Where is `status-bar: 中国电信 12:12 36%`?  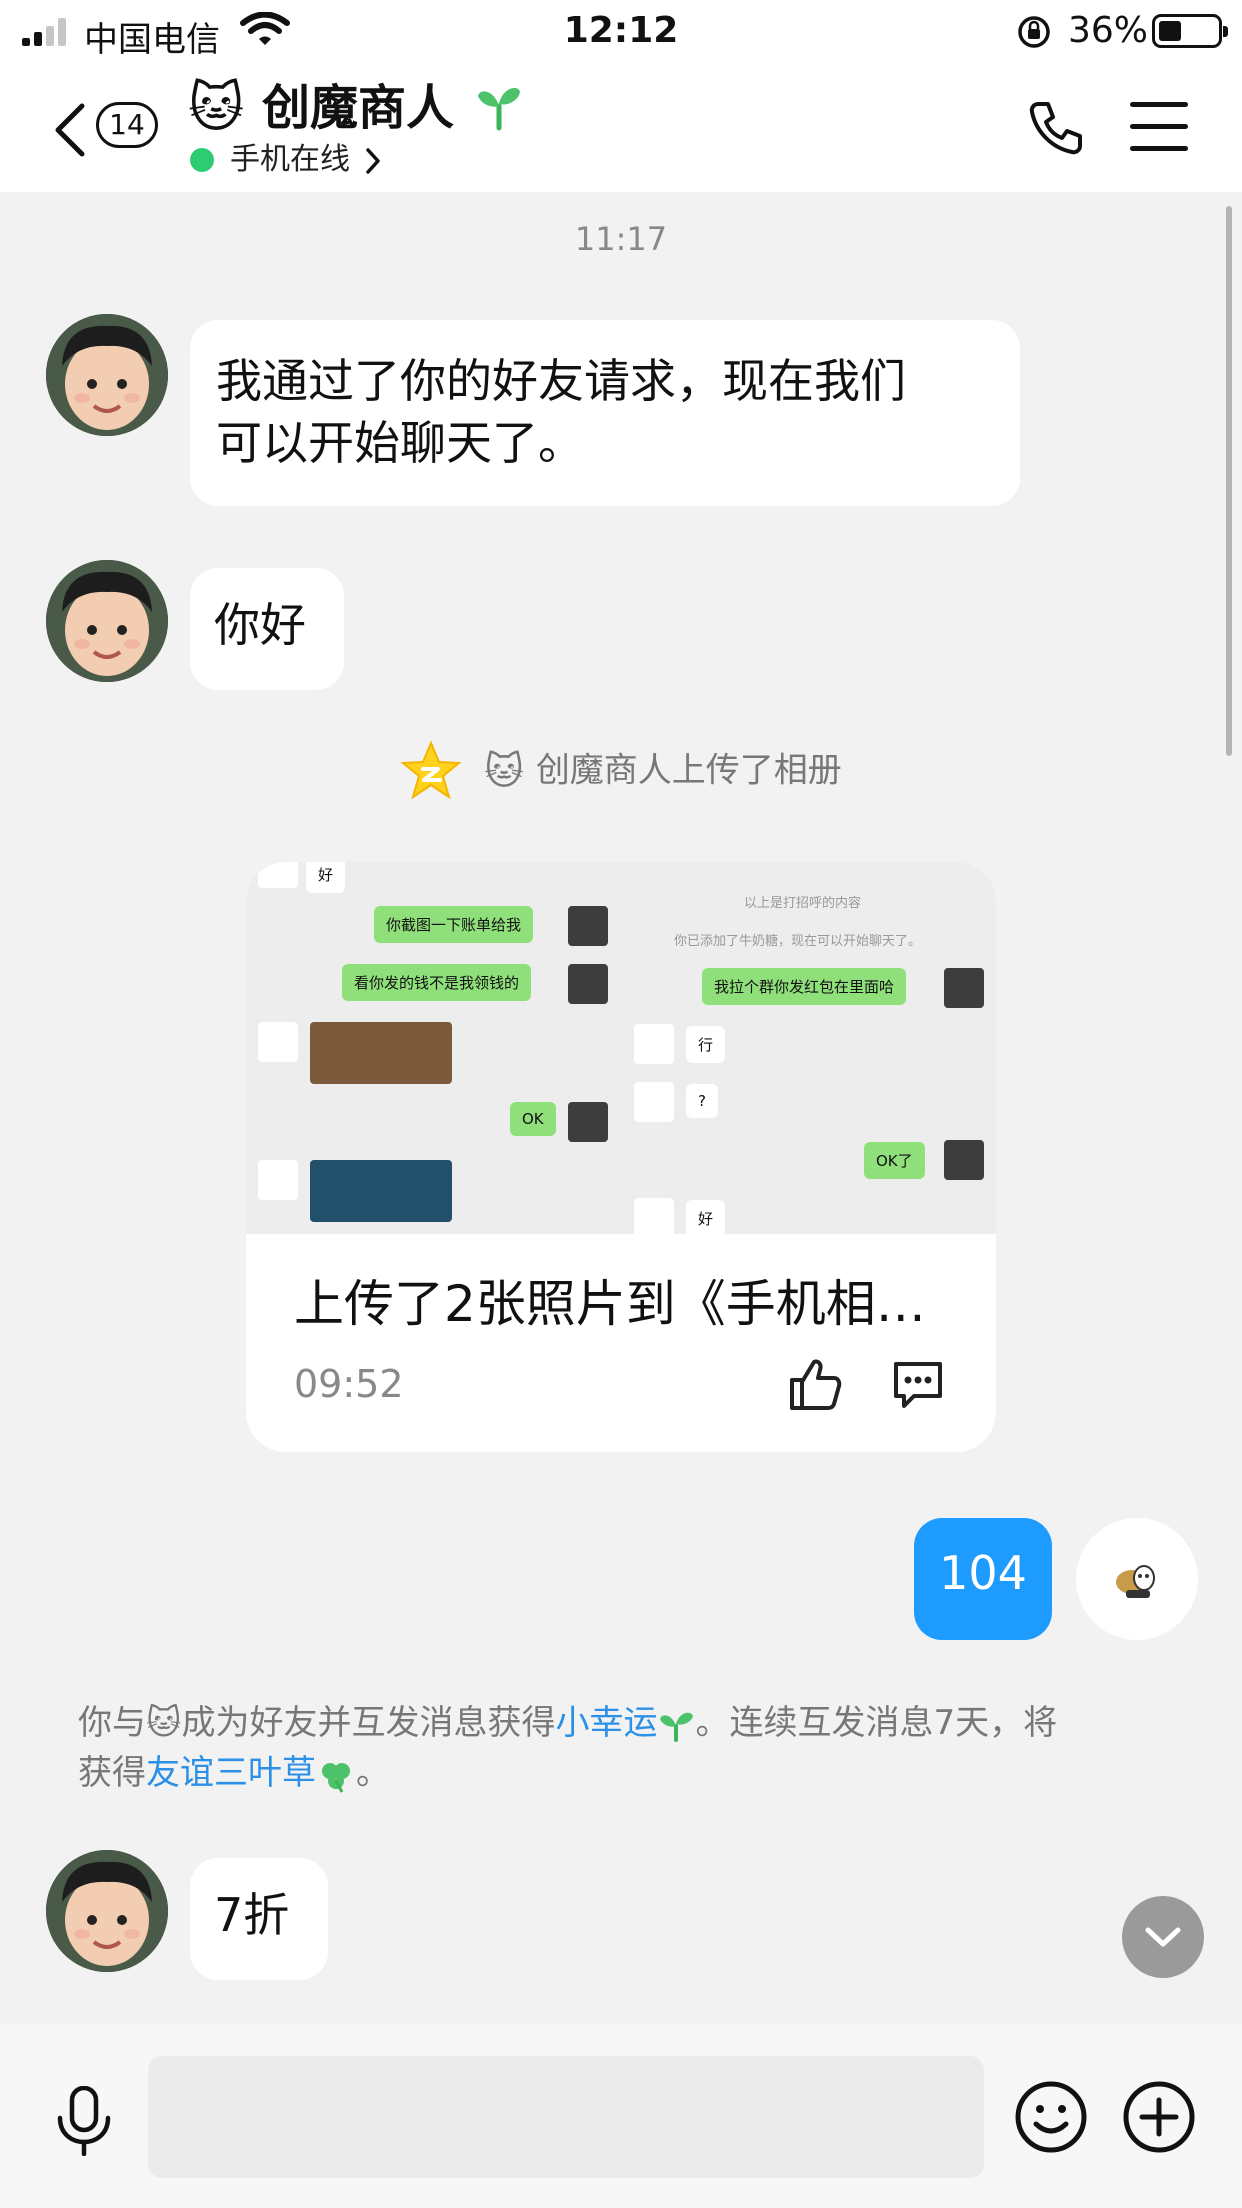
status-bar: 中国电信 12:12 36% is located at coordinates (621, 31).